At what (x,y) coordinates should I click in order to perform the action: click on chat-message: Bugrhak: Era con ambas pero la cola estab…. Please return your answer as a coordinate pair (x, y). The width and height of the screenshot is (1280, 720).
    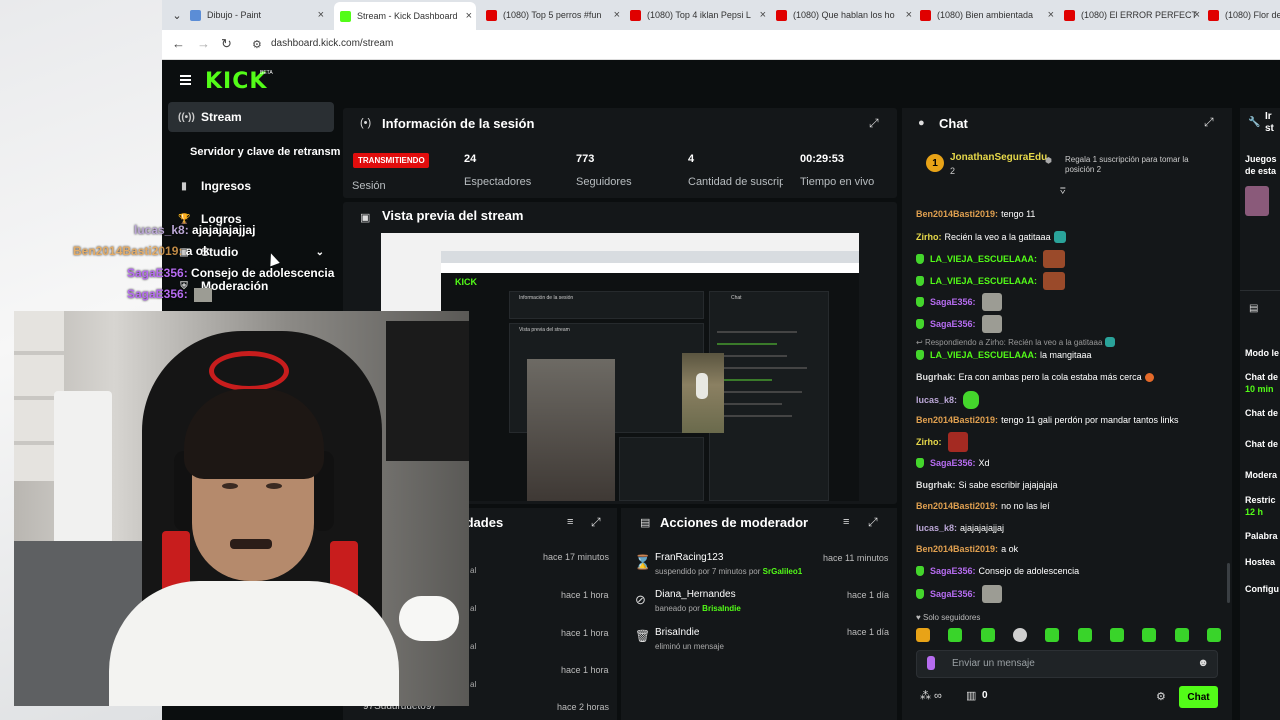
    Looking at the image, I should click on (1035, 377).